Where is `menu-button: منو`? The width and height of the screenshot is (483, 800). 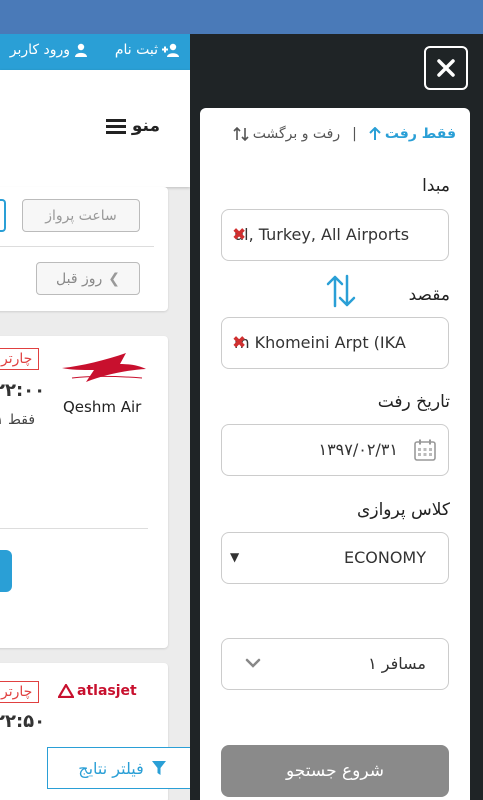 menu-button: منو is located at coordinates (132, 126).